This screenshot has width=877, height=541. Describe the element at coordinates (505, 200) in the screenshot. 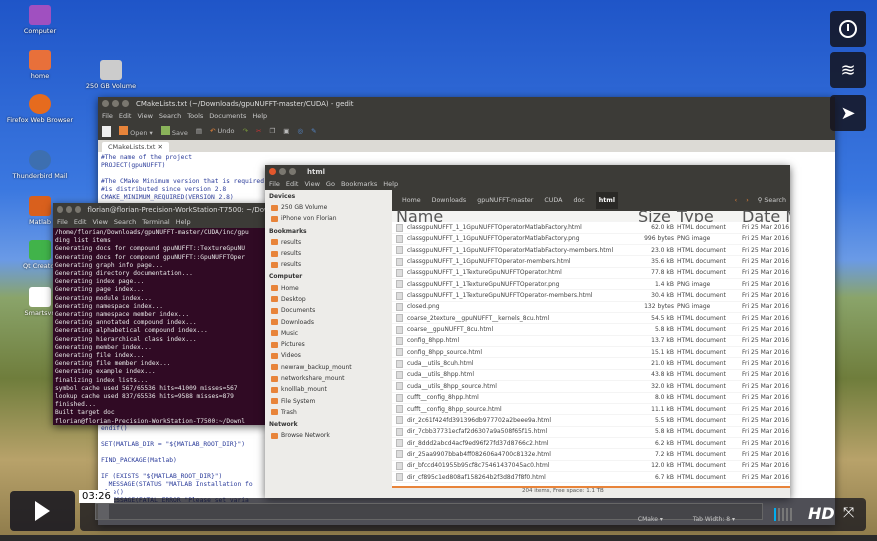

I see `path-button-gpunufft-master: gpuNUFFT-master` at that location.